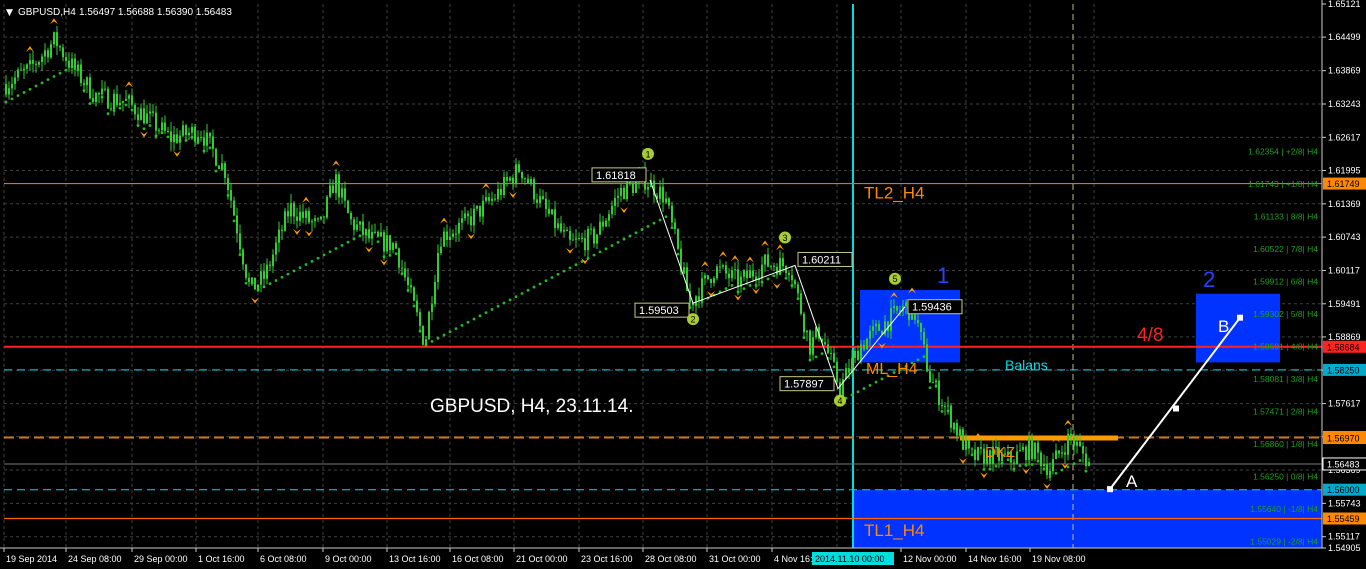  Describe the element at coordinates (1285, 476) in the screenshot. I see `murrey-label: 1.56250 | 0/8| H4` at that location.